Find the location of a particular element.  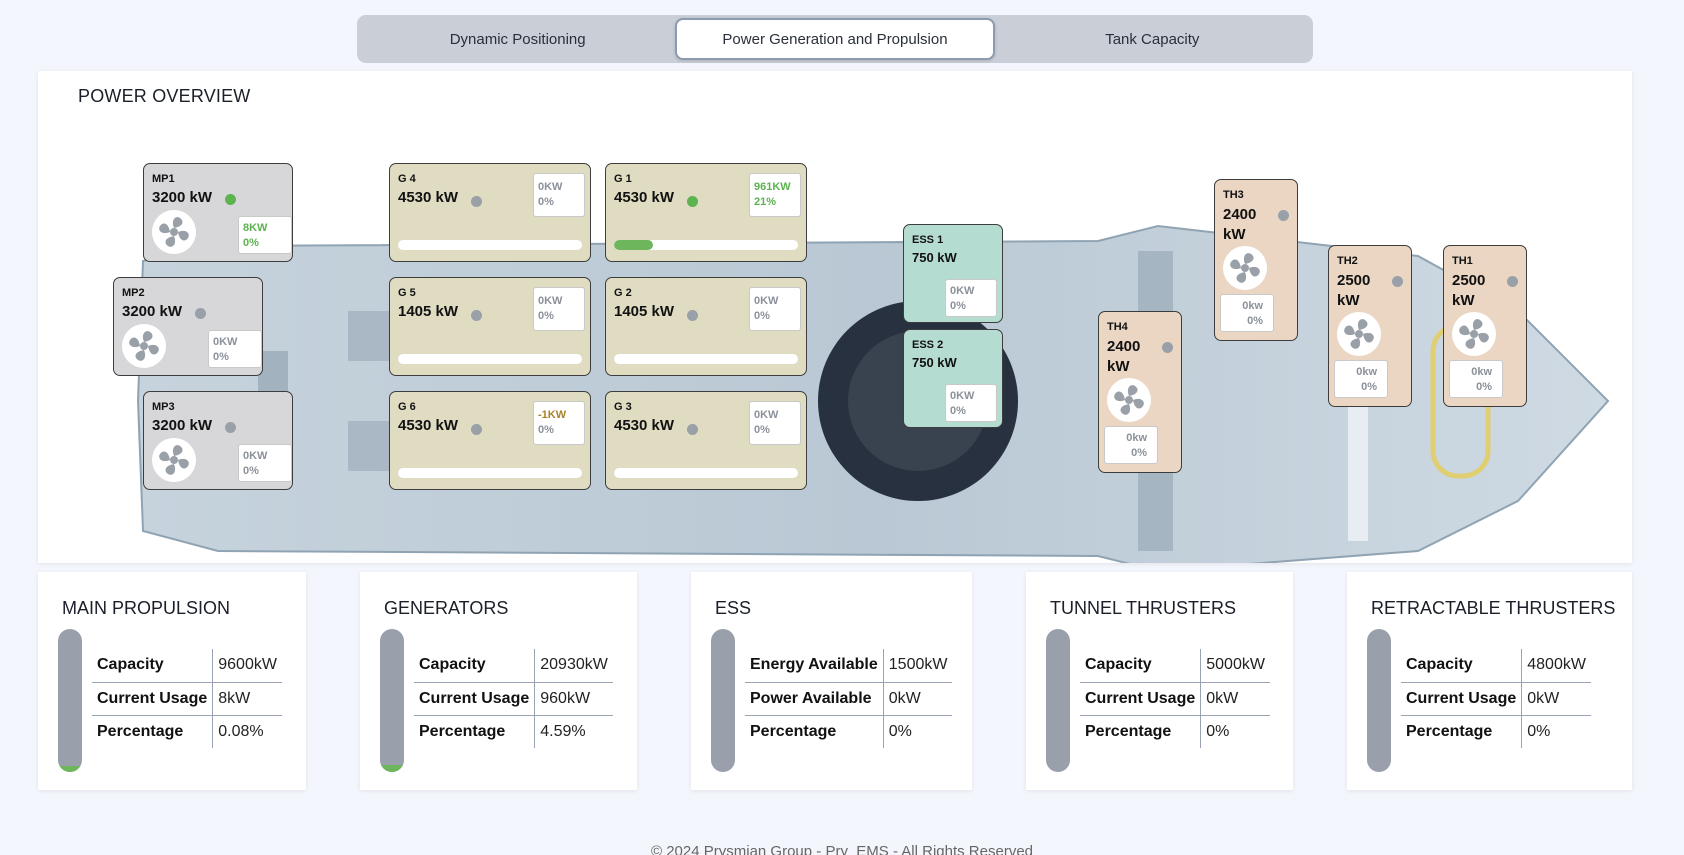

g6-name: G 6 is located at coordinates (407, 407).